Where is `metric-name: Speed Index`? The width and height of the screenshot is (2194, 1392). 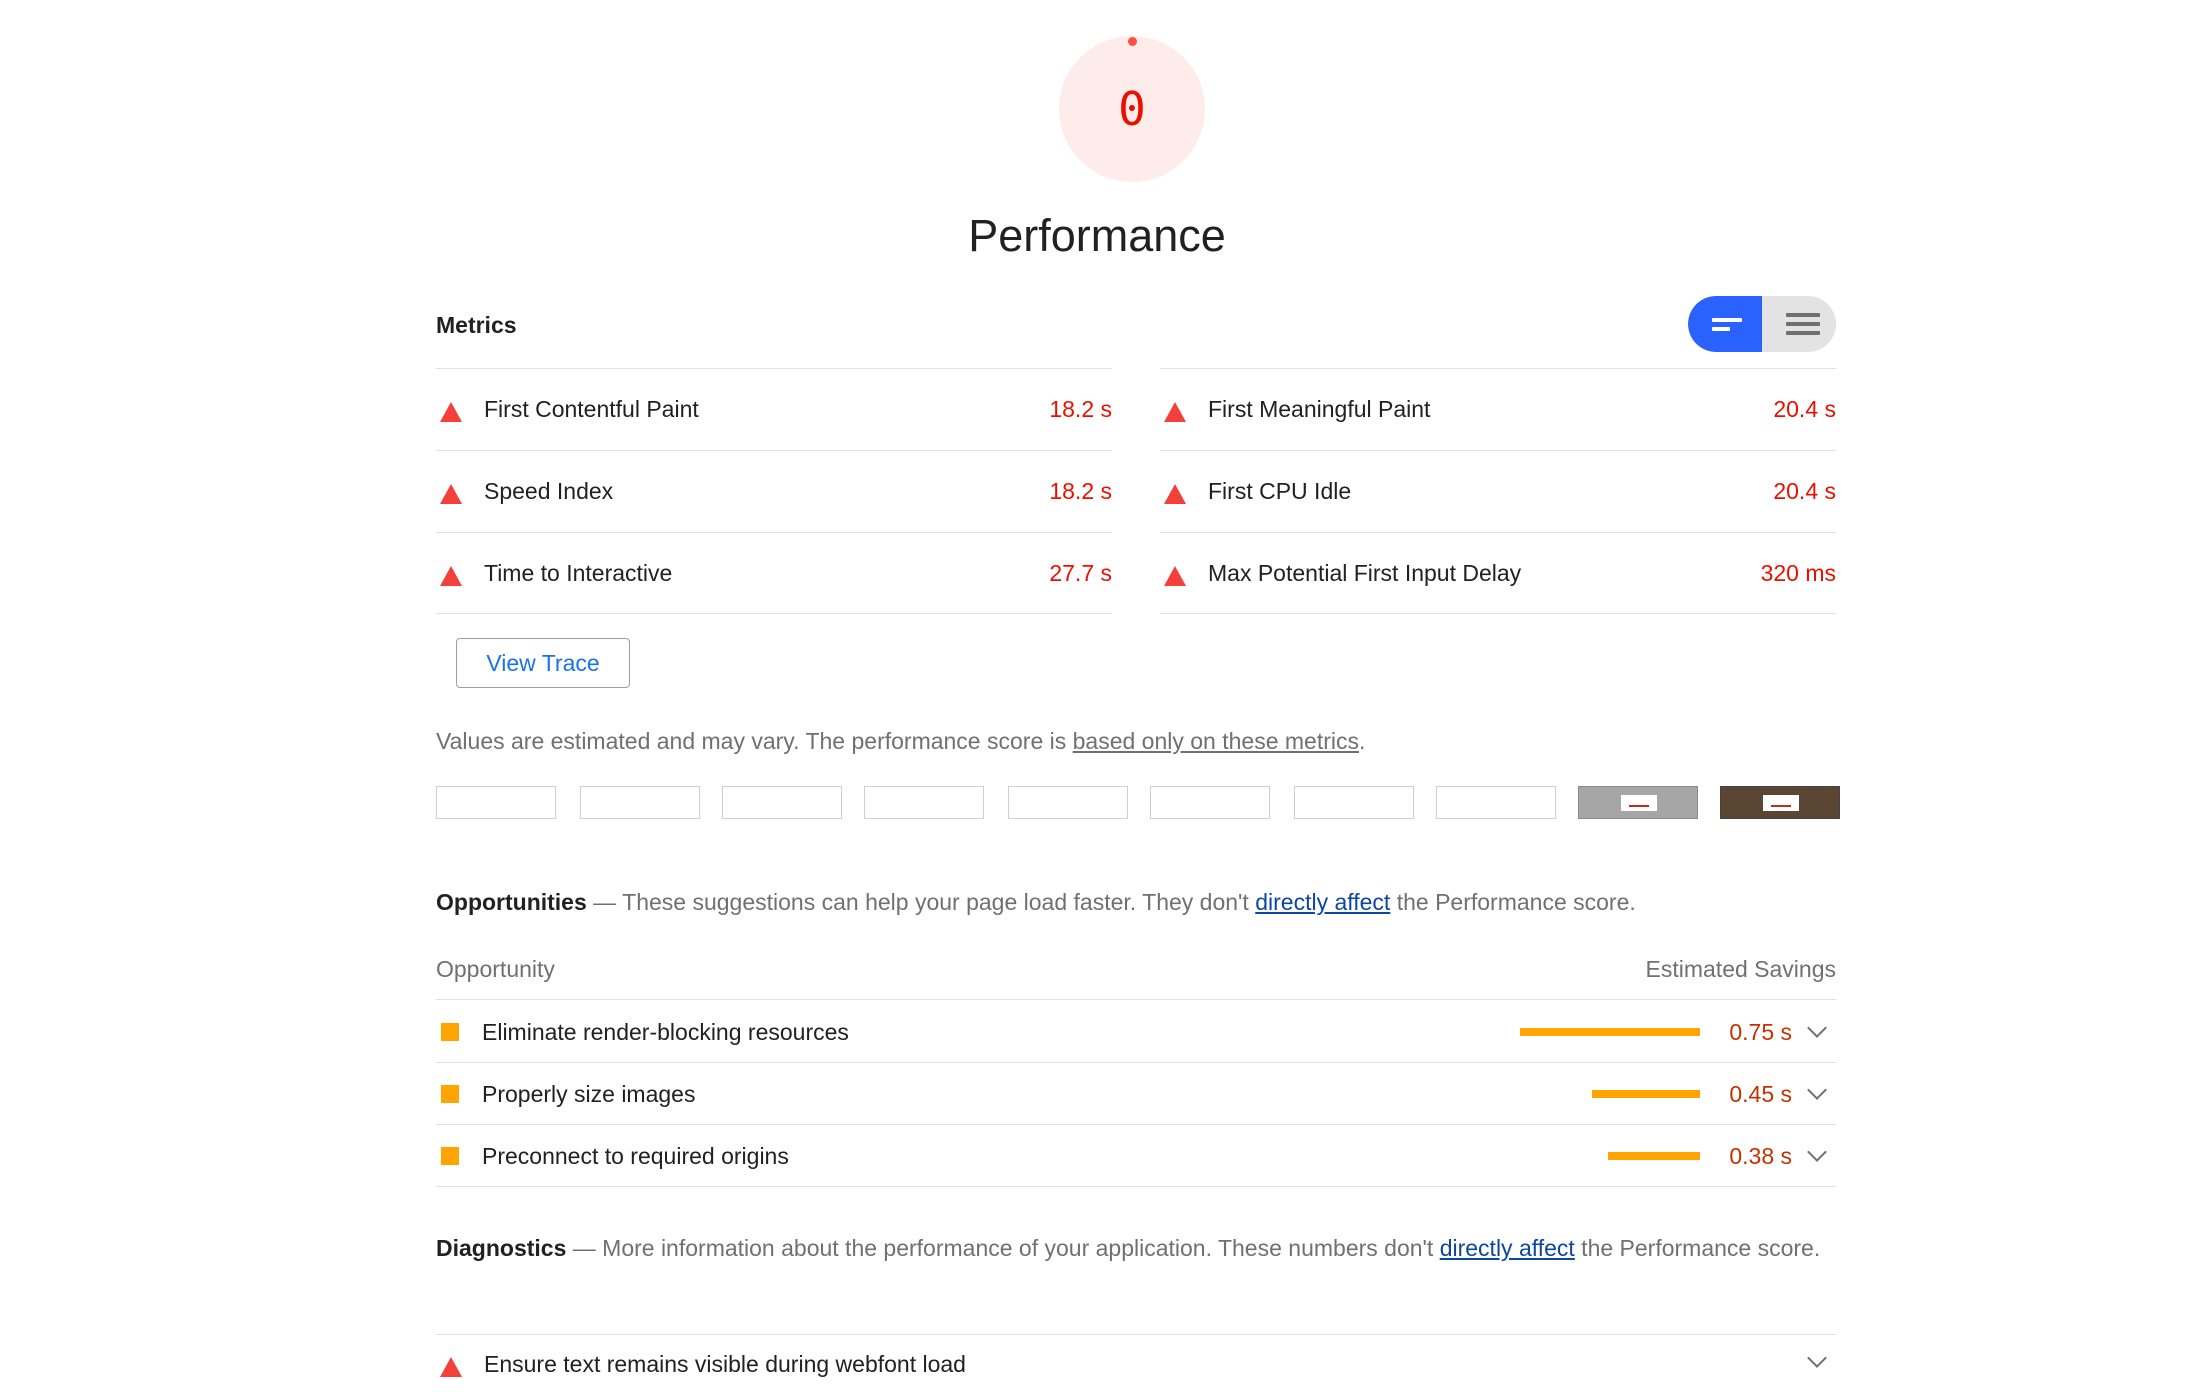 metric-name: Speed Index is located at coordinates (549, 491).